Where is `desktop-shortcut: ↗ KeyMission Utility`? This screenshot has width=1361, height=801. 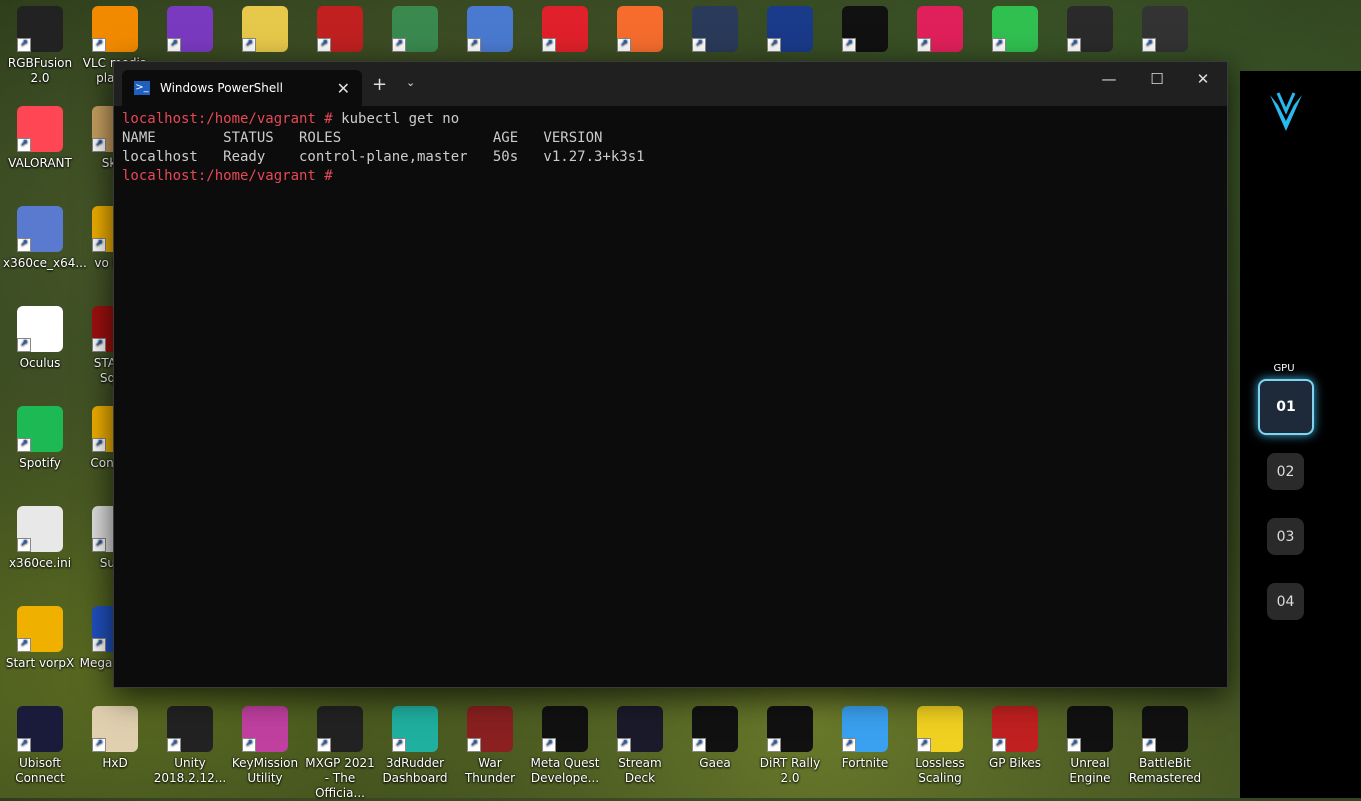 desktop-shortcut: ↗ KeyMission Utility is located at coordinates (265, 743).